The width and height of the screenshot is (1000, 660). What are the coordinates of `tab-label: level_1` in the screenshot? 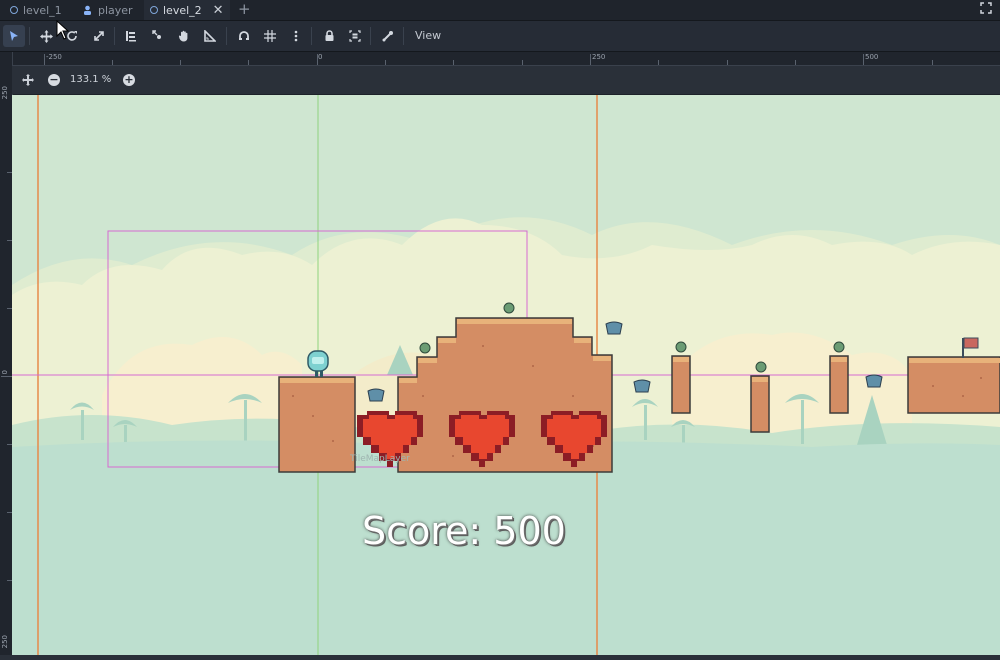 It's located at (42, 10).